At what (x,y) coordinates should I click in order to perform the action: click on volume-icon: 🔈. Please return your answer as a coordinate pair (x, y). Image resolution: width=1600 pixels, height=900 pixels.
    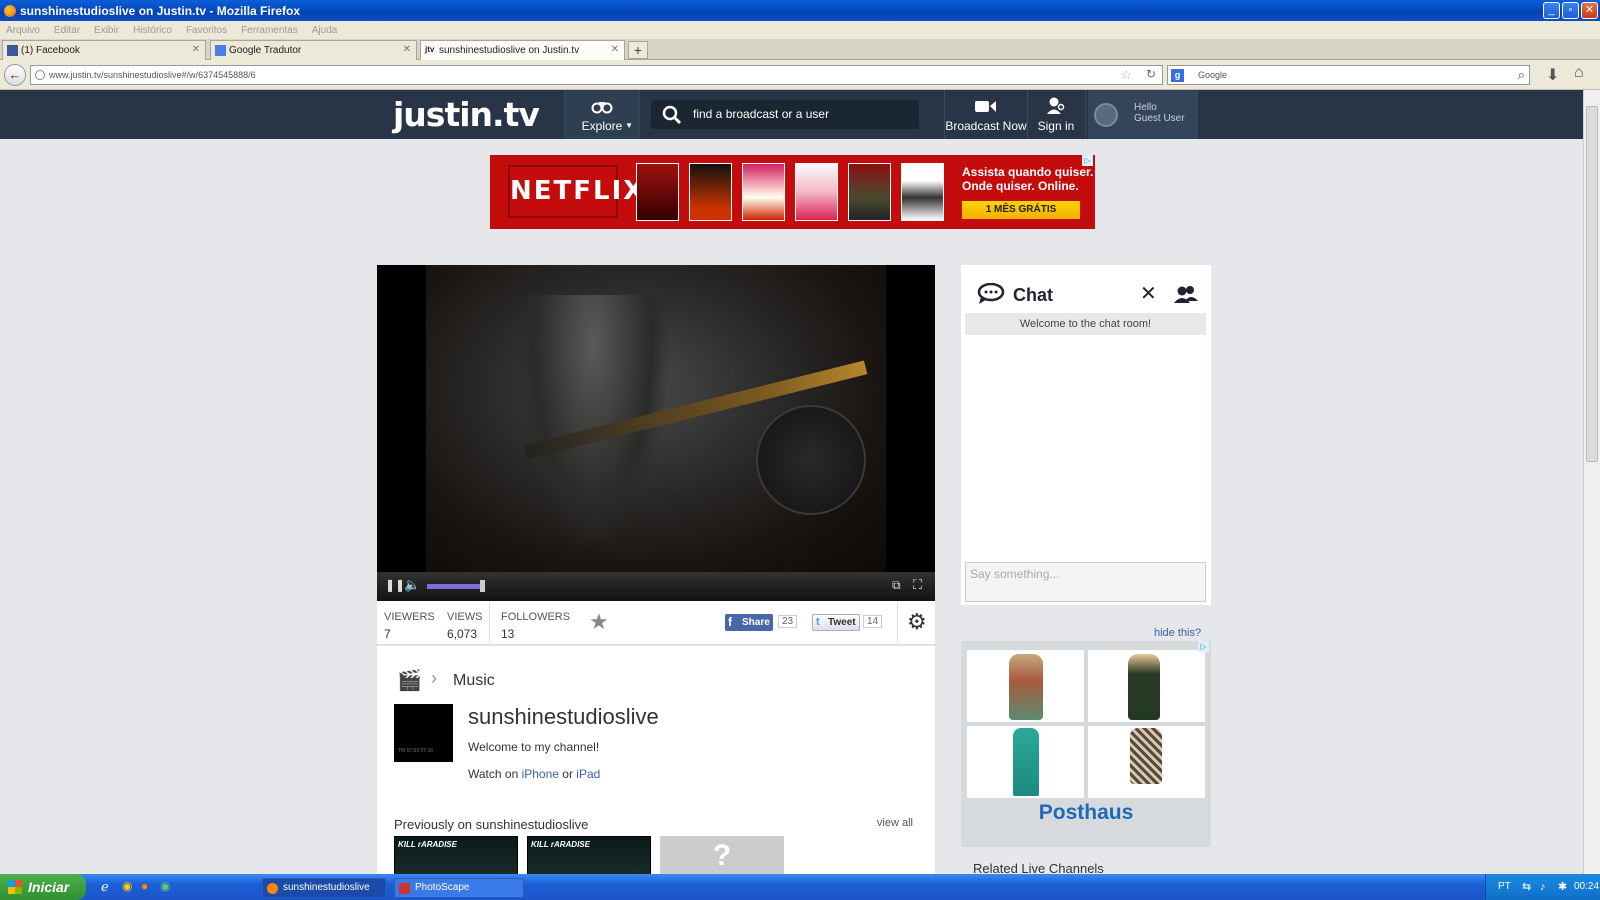
    Looking at the image, I should click on (412, 585).